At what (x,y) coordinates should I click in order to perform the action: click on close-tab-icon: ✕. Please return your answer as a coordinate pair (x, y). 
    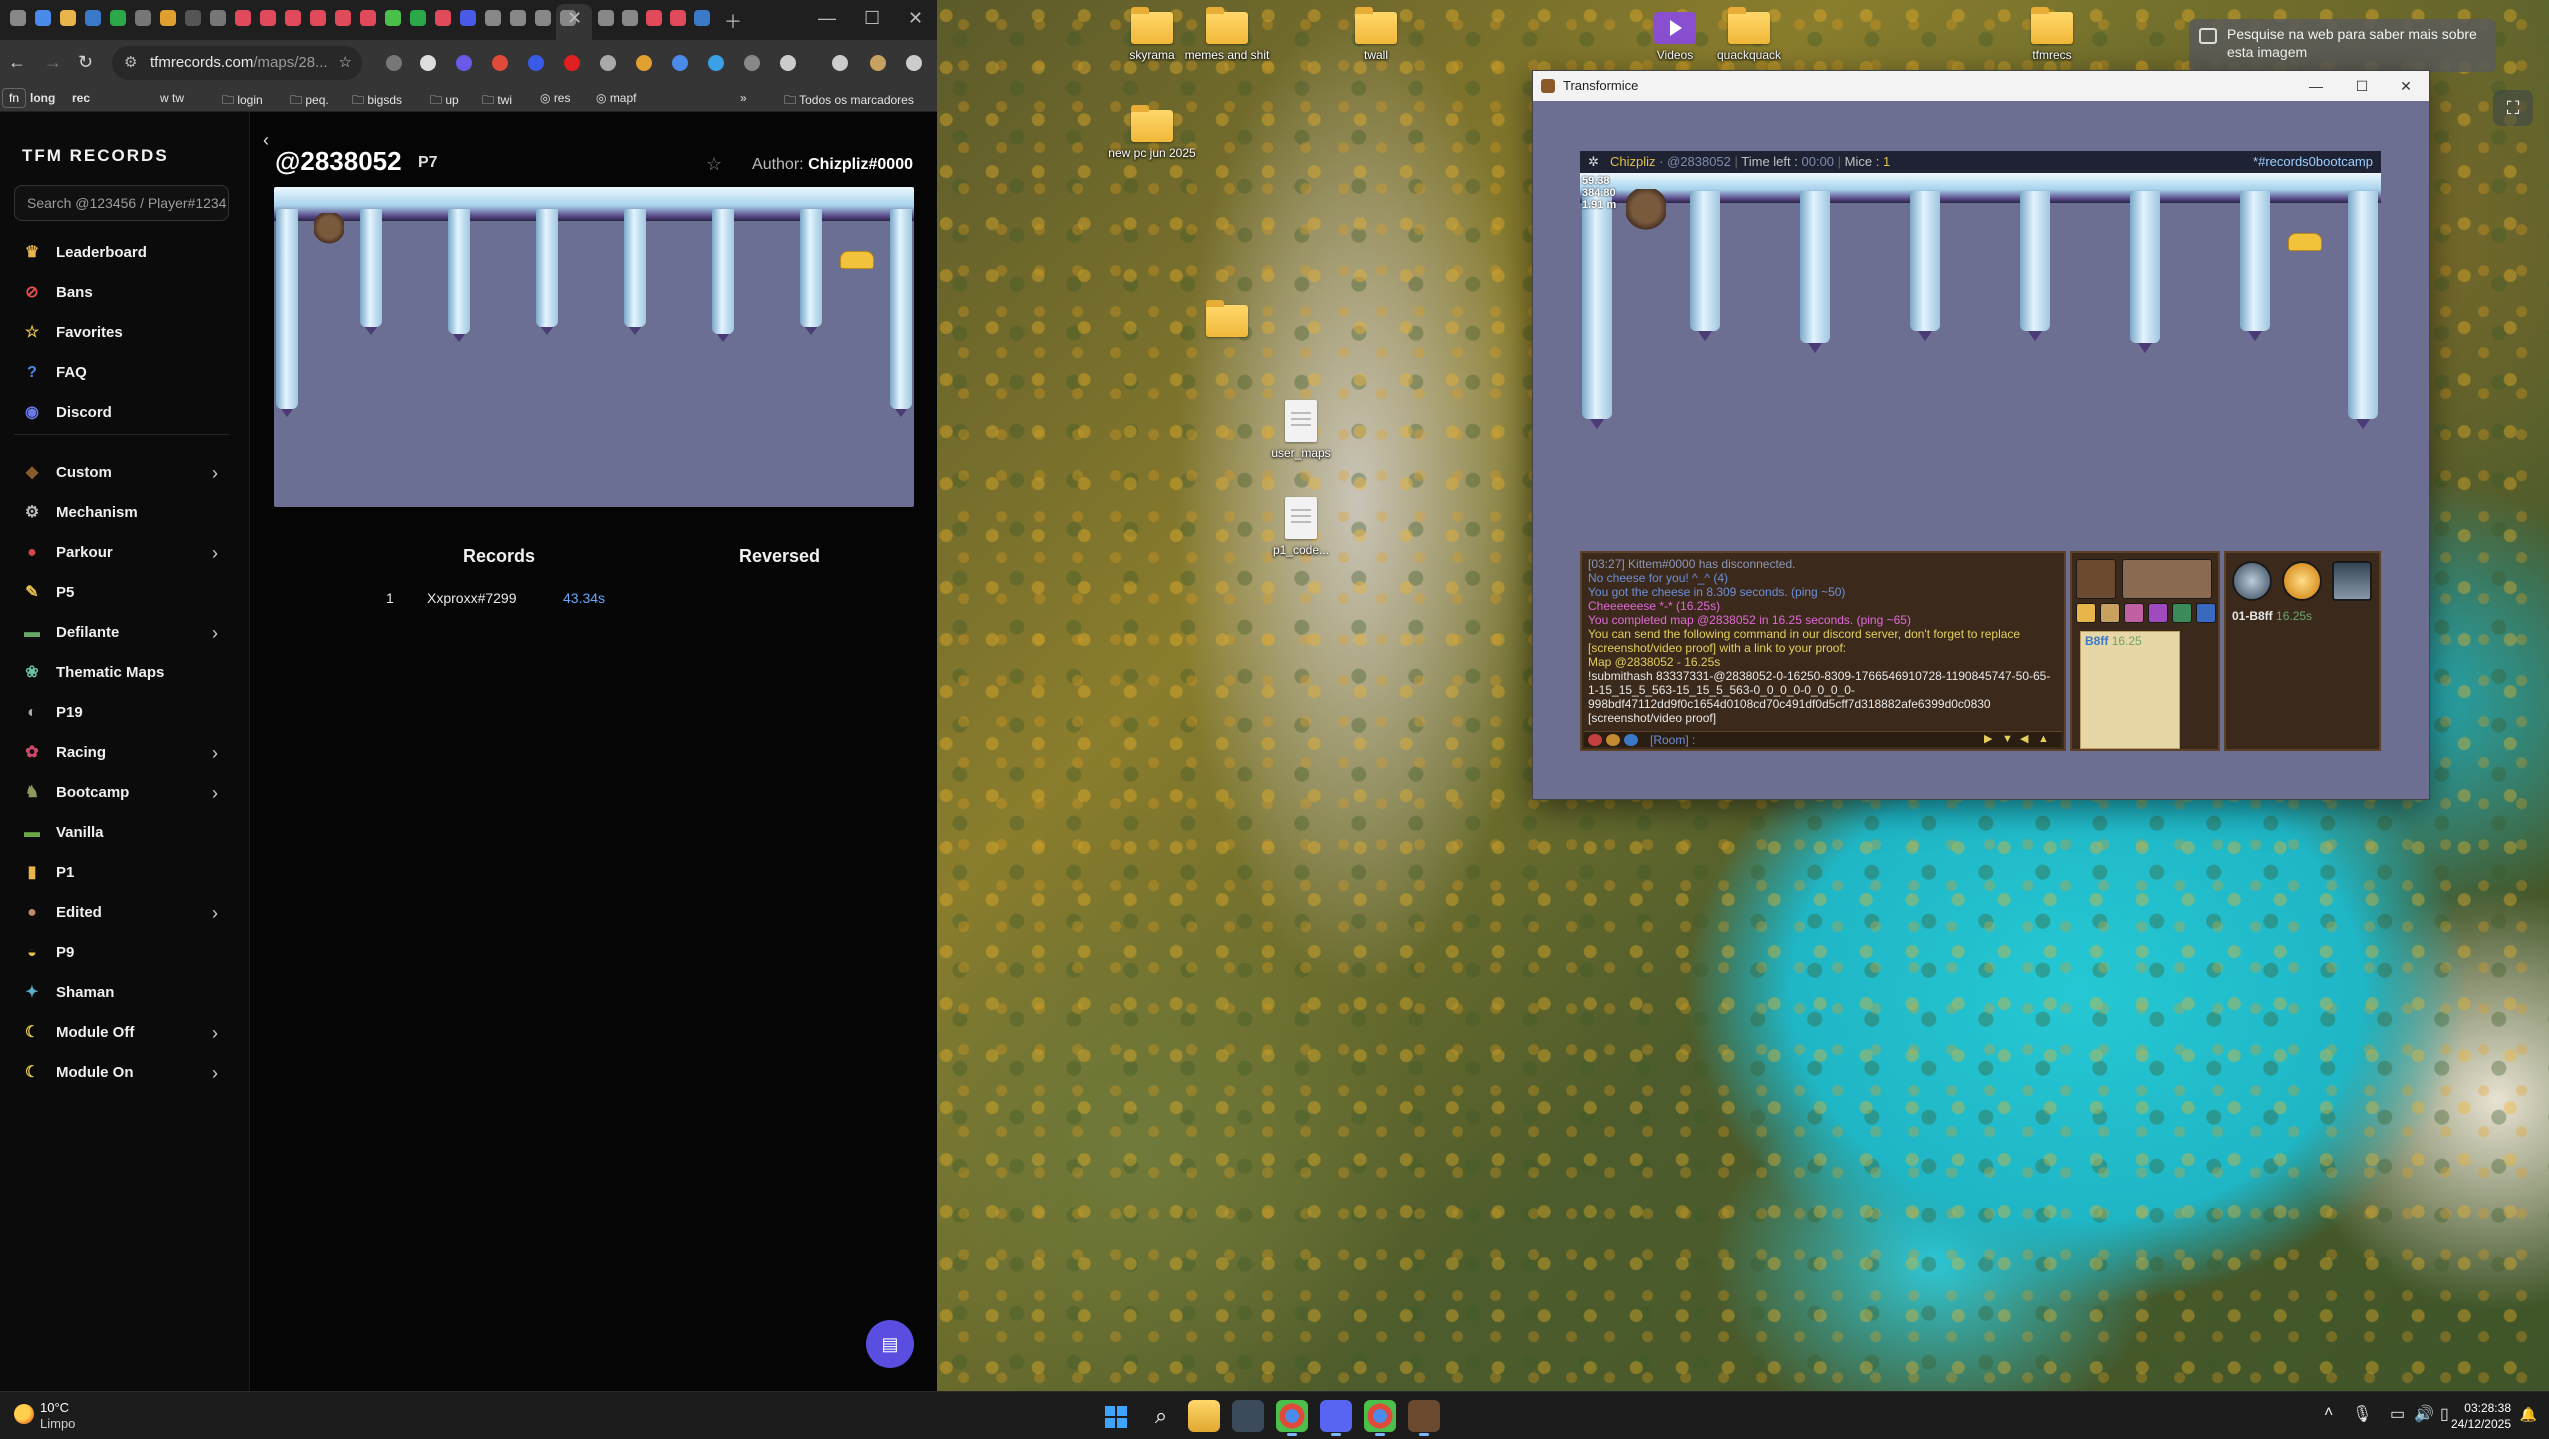
    Looking at the image, I should click on (574, 18).